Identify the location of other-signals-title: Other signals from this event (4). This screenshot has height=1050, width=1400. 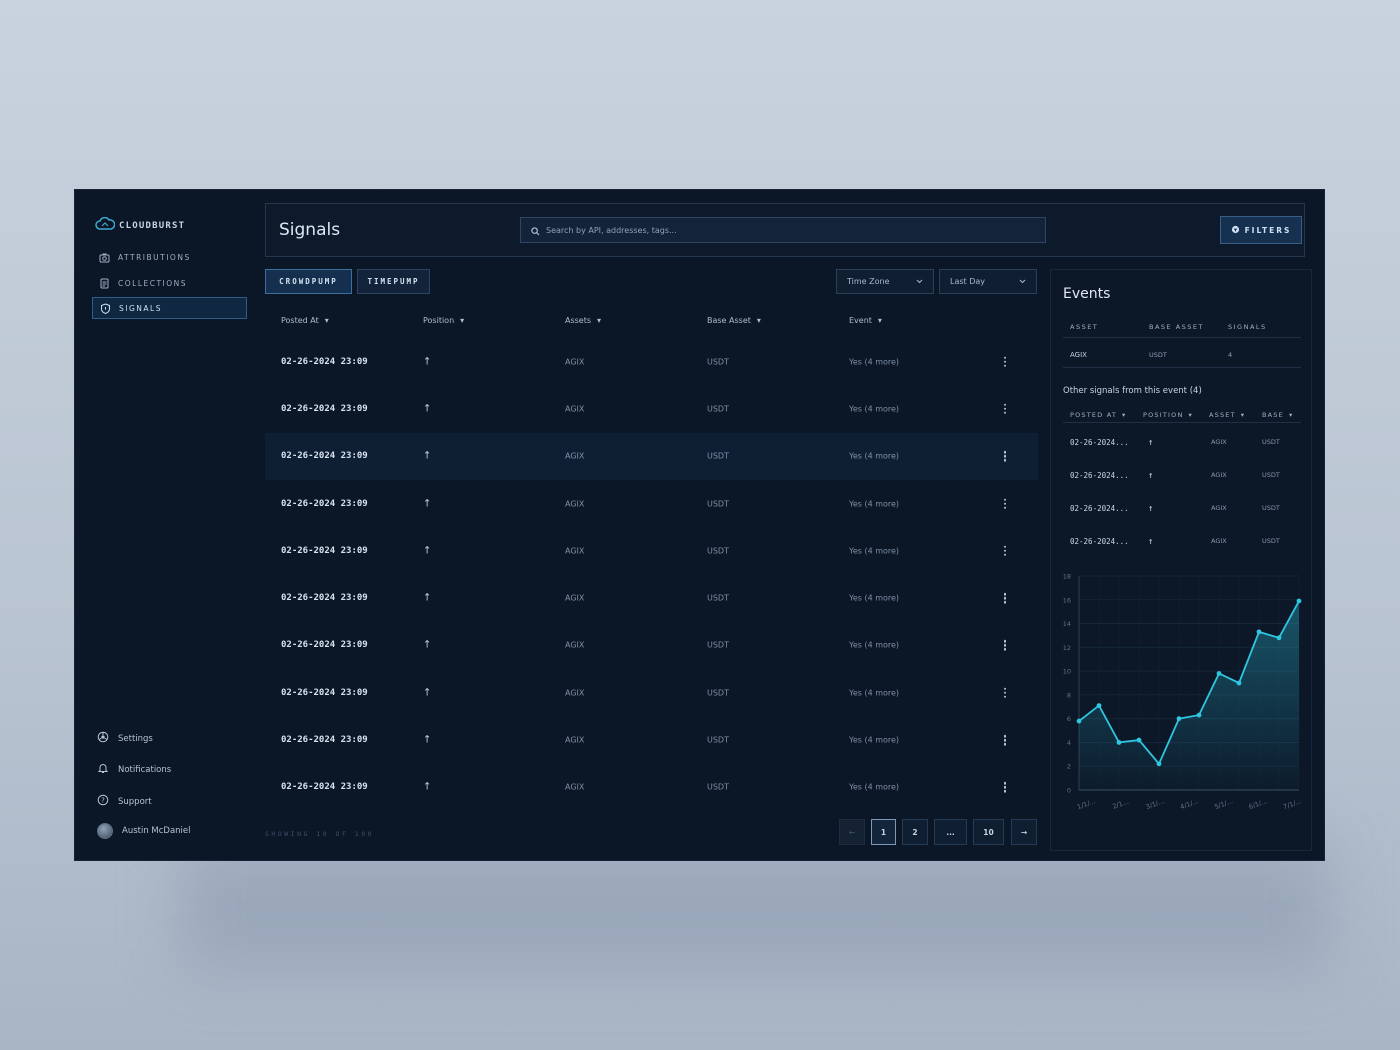
(1132, 391).